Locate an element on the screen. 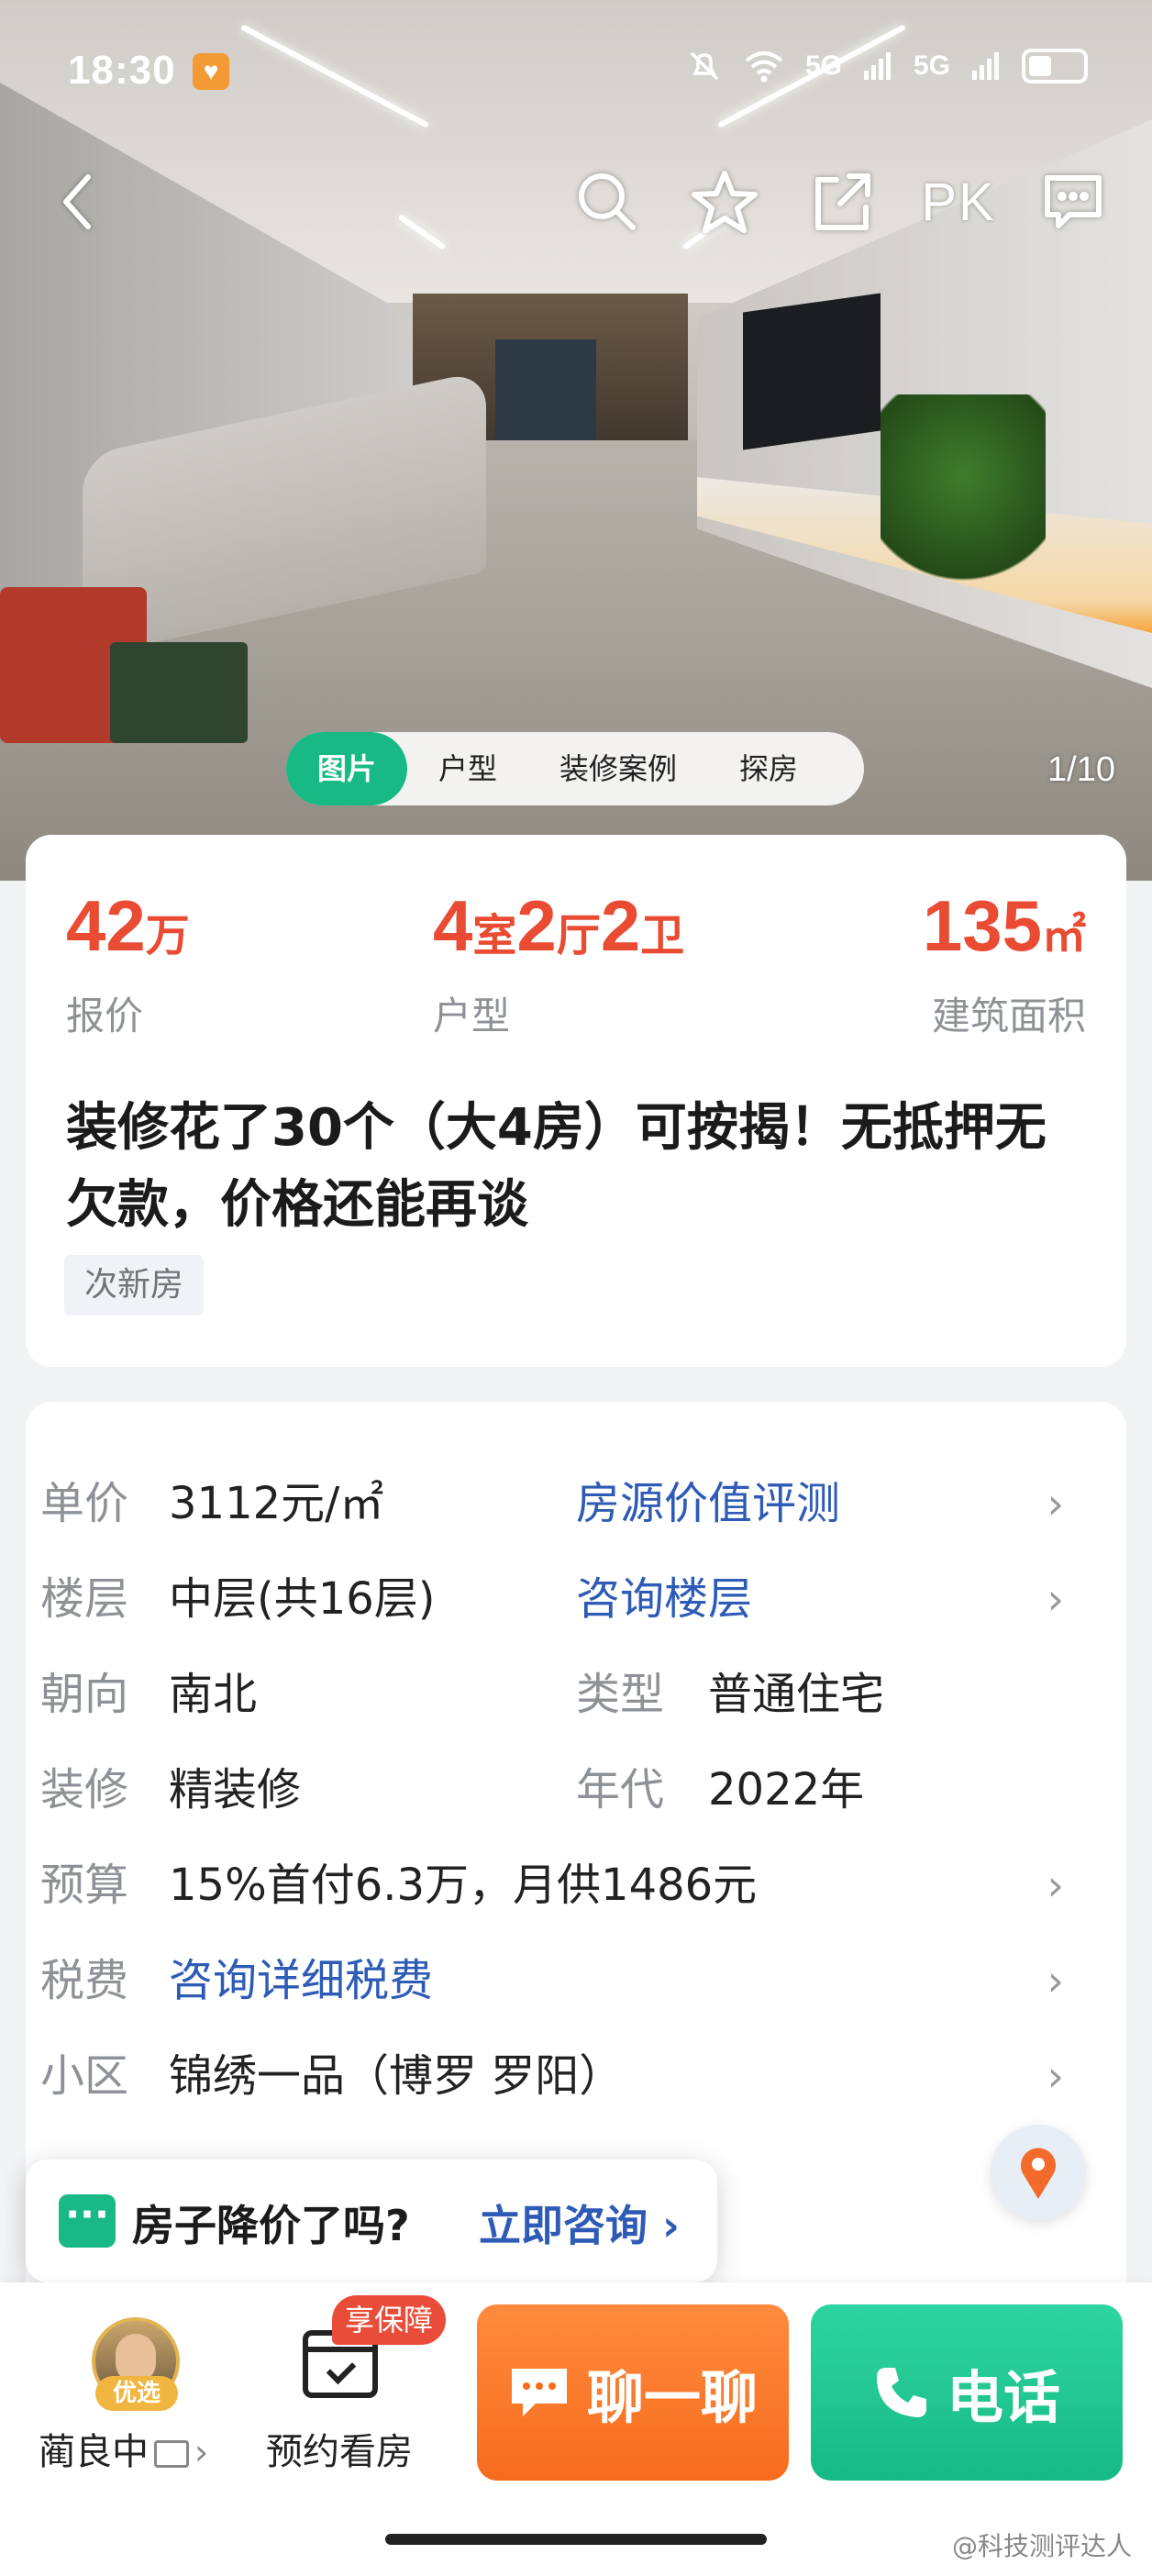 The height and width of the screenshot is (2576, 1152). signal-bars-icon is located at coordinates (877, 66).